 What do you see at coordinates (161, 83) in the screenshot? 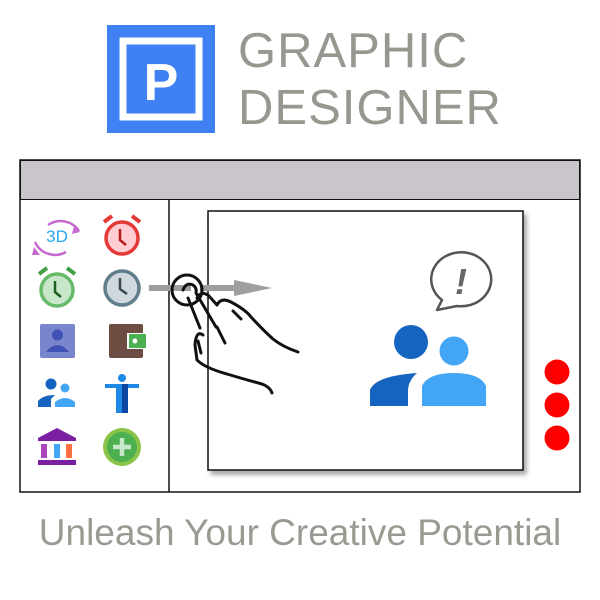
I see `logo-letter: P` at bounding box center [161, 83].